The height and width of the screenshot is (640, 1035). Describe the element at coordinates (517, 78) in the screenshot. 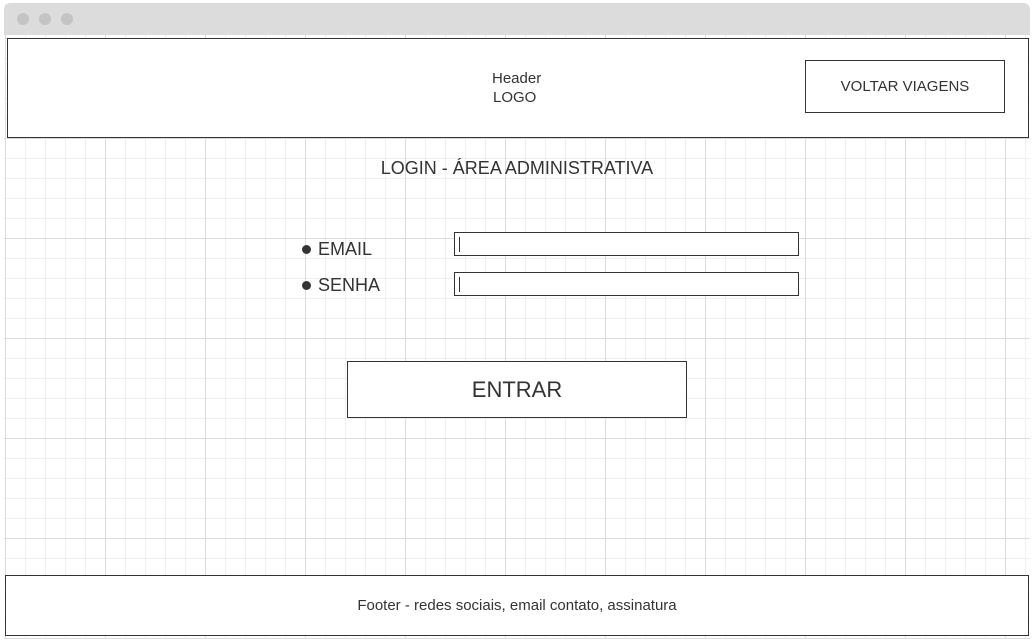

I see `header-title: Header` at that location.